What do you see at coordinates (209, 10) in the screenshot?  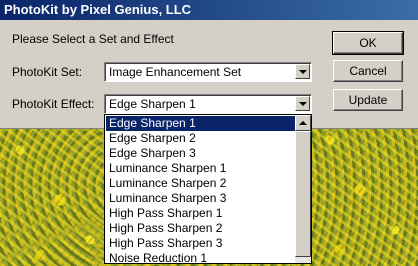 I see `title-bar: PhotoKit by Pixel Genius, LLC` at bounding box center [209, 10].